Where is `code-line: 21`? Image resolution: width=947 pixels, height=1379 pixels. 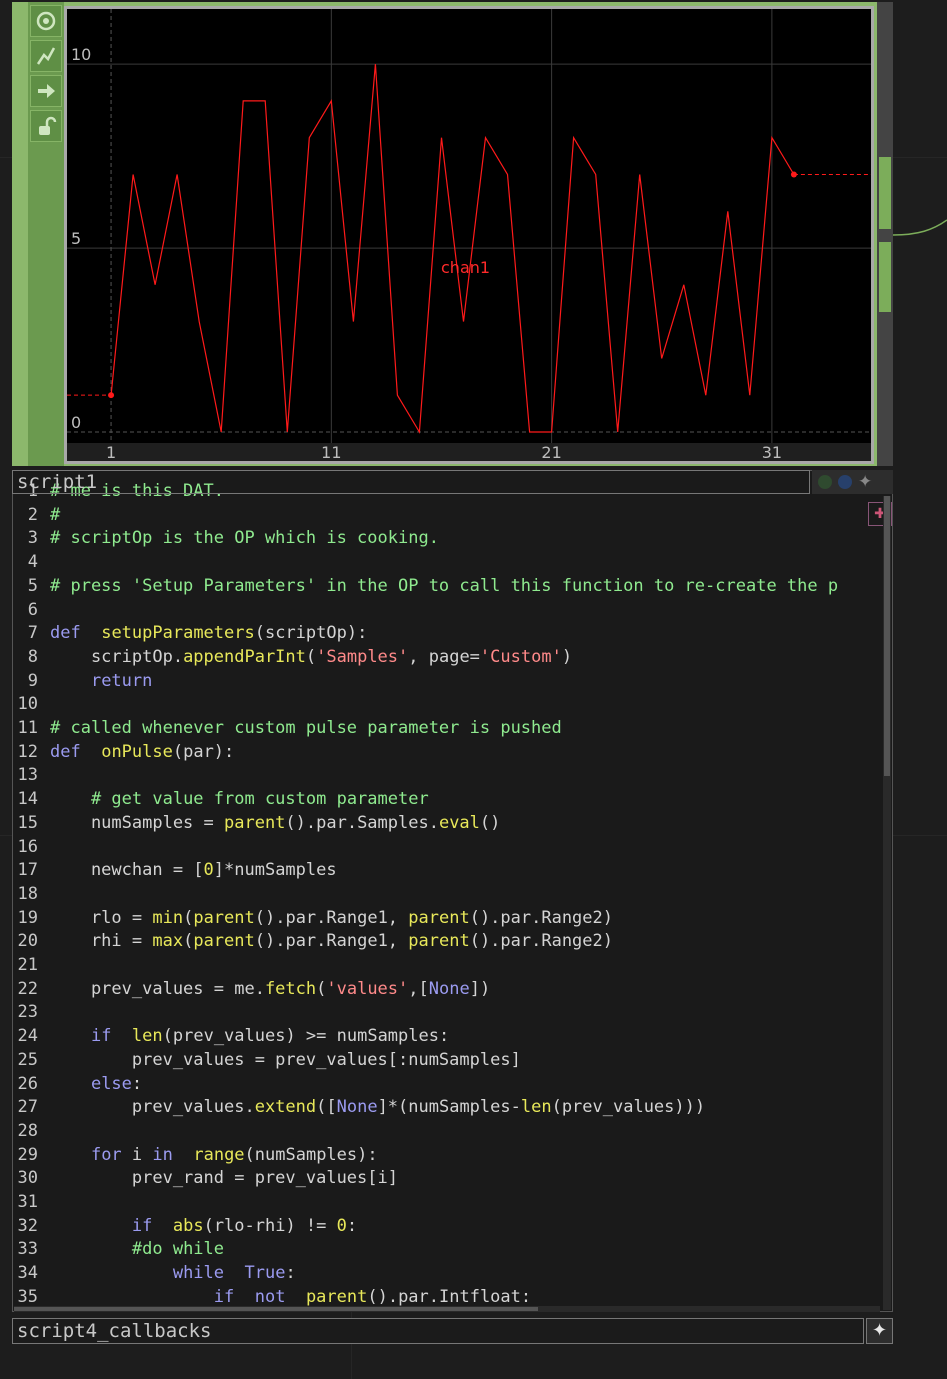 code-line: 21 is located at coordinates (31, 966).